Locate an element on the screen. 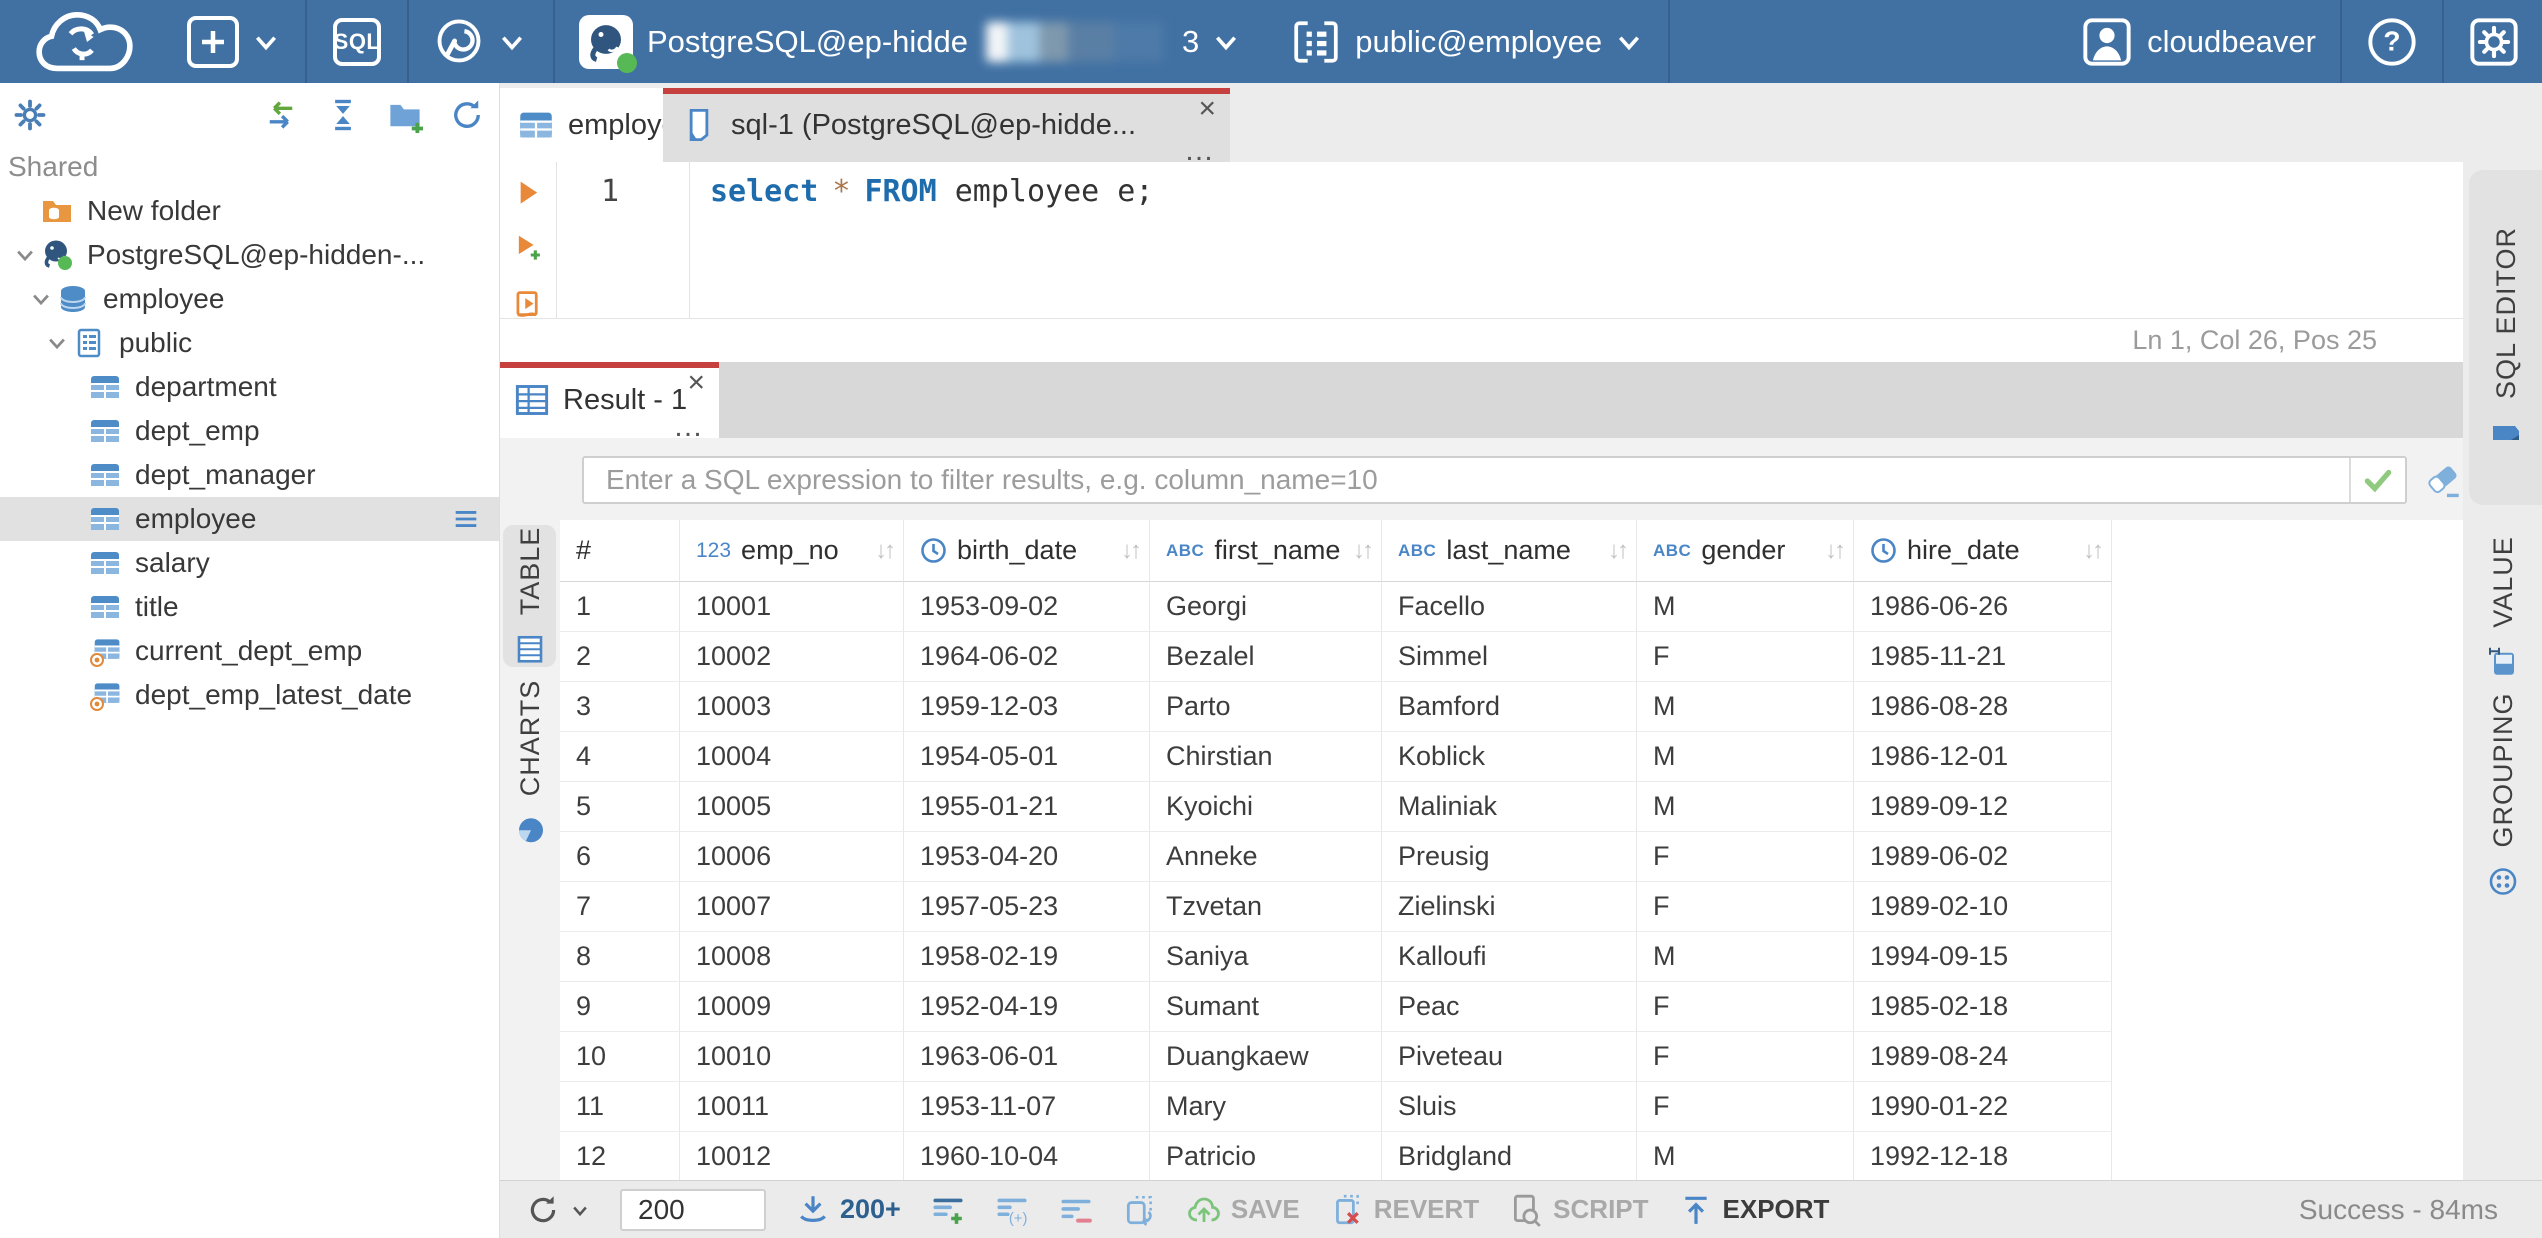 This screenshot has height=1238, width=2542. grid-cell: 1989-09-12 is located at coordinates (1983, 807).